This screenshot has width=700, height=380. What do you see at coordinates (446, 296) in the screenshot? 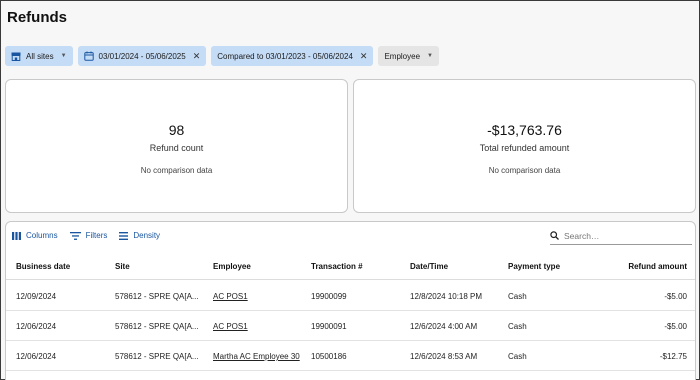
I see `cell-date-time: 12/8/2024 10:18 PM` at bounding box center [446, 296].